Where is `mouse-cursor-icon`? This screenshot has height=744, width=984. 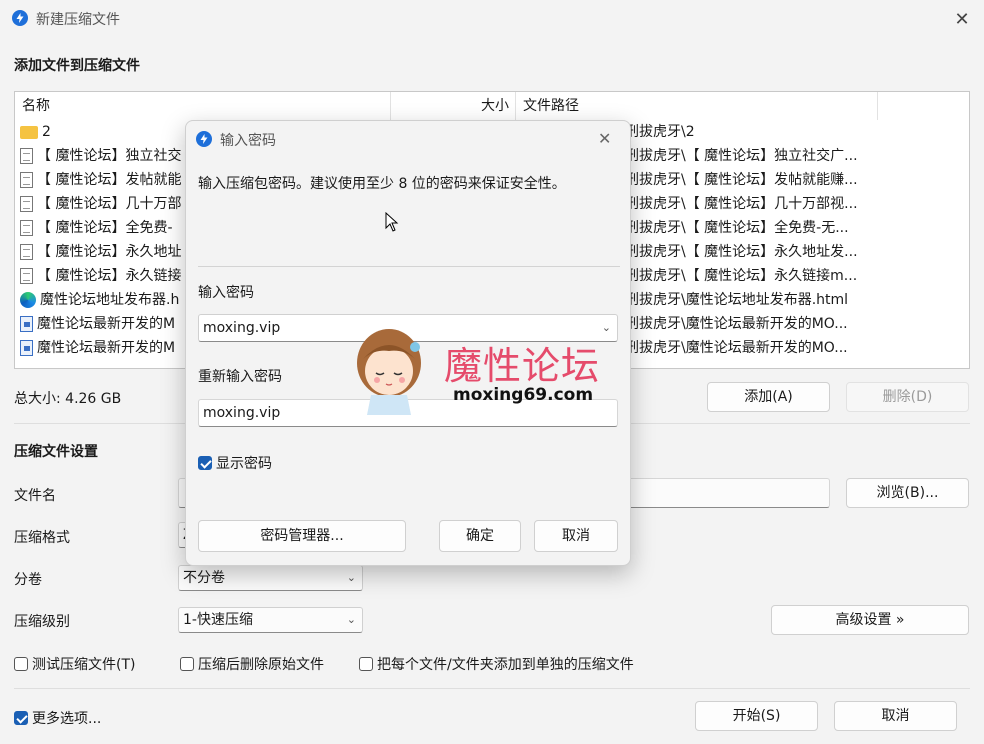
mouse-cursor-icon is located at coordinates (392, 222).